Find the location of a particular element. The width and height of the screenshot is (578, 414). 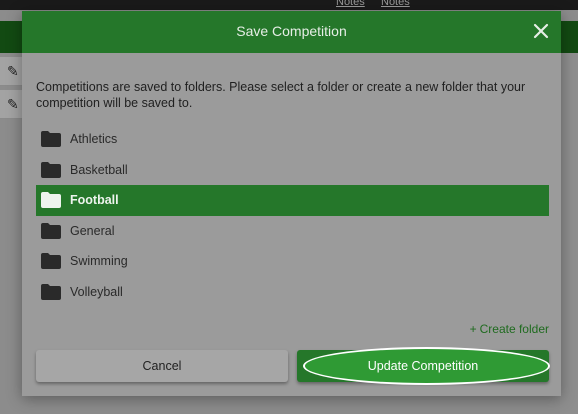

folder-item-volleyball: Volleyball is located at coordinates (292, 292).